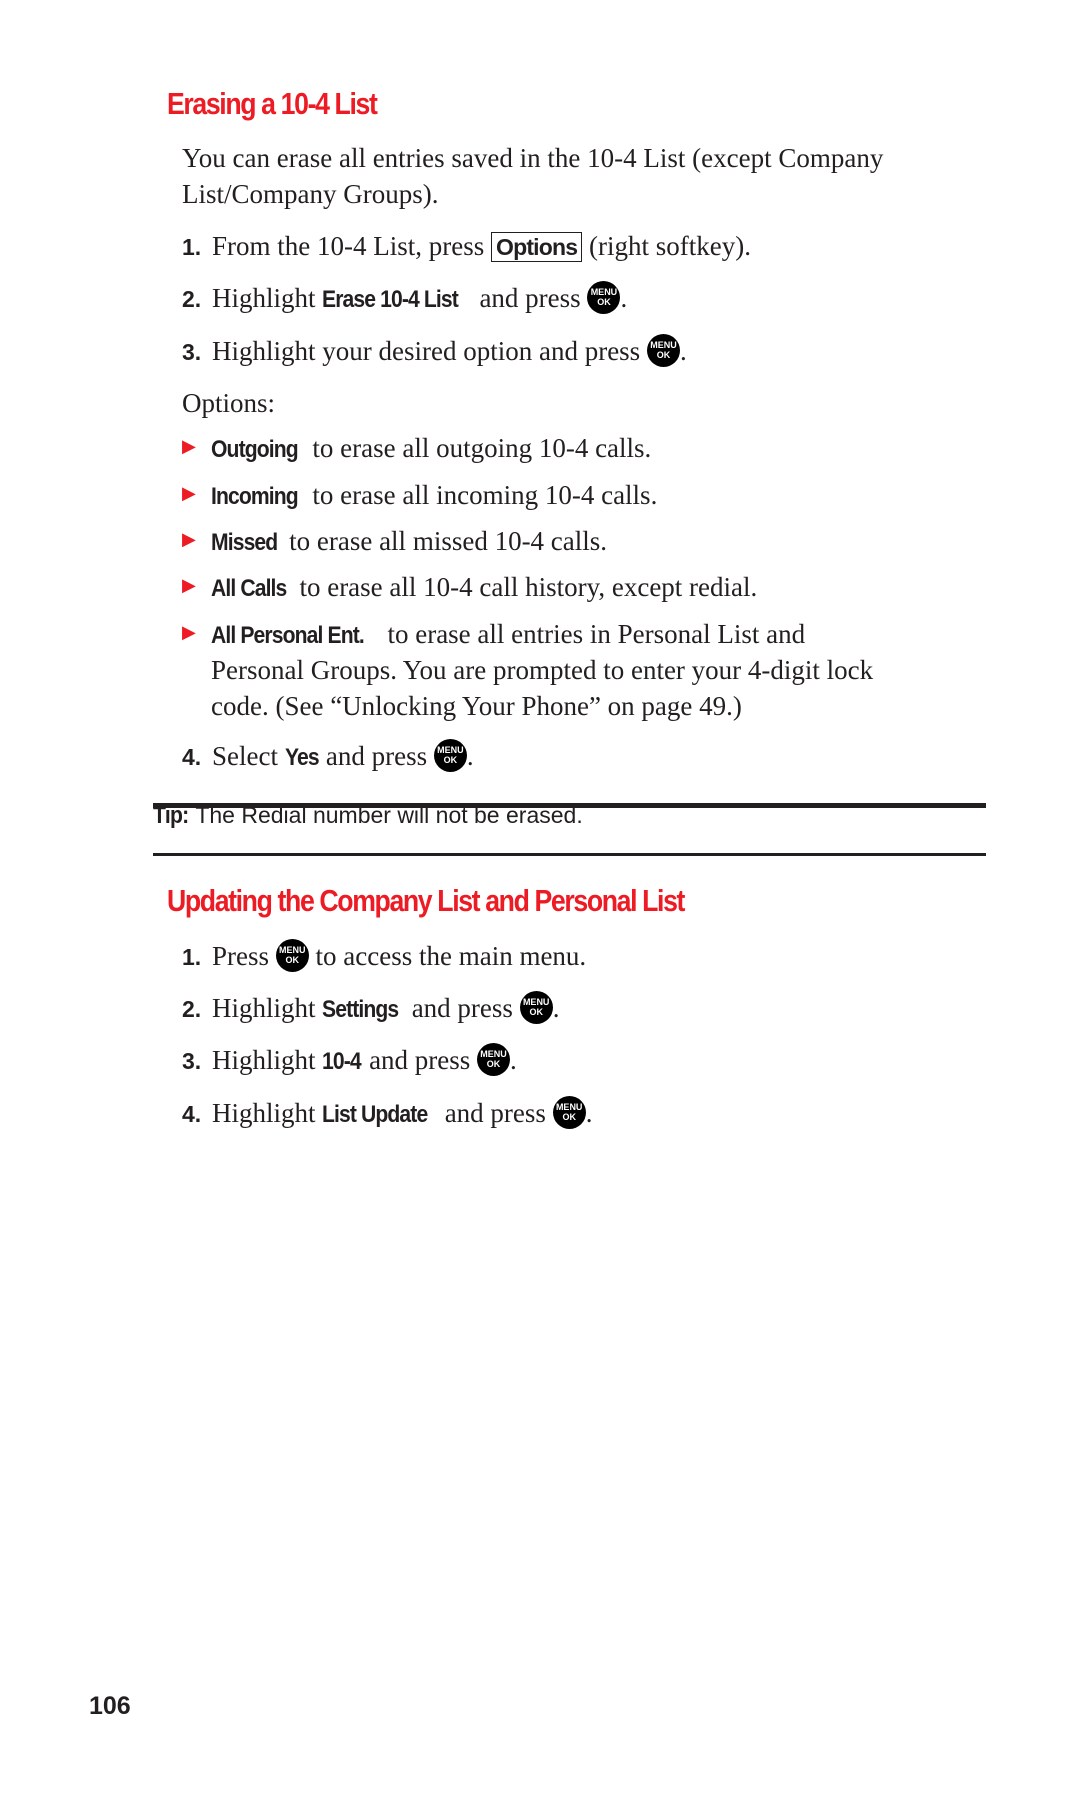  What do you see at coordinates (288, 635) in the screenshot?
I see `bold-term: All Personal Ent.` at bounding box center [288, 635].